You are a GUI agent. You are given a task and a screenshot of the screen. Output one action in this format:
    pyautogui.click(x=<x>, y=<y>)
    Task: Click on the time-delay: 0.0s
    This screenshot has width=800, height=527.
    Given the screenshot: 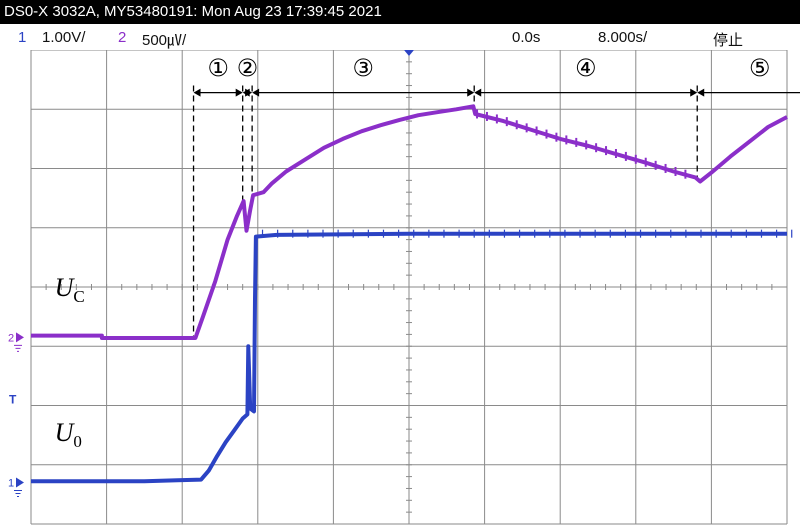 What is the action you would take?
    pyautogui.click(x=526, y=37)
    